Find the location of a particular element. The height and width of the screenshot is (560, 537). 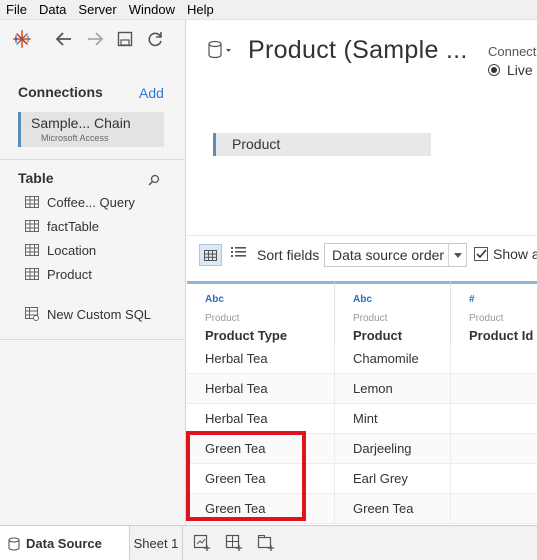

grid-toolbar: Sort fields Data source order Show a is located at coordinates (362, 256).